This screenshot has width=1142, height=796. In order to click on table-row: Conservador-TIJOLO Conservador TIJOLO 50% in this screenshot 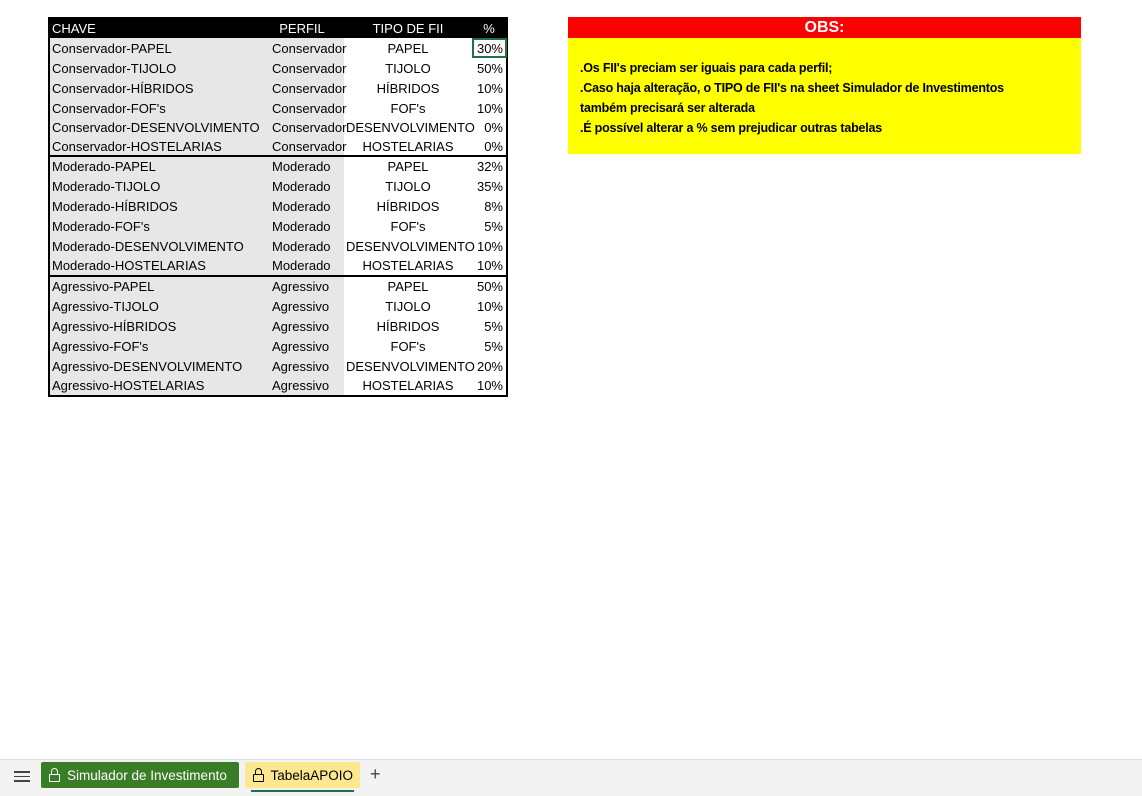, I will do `click(278, 68)`.